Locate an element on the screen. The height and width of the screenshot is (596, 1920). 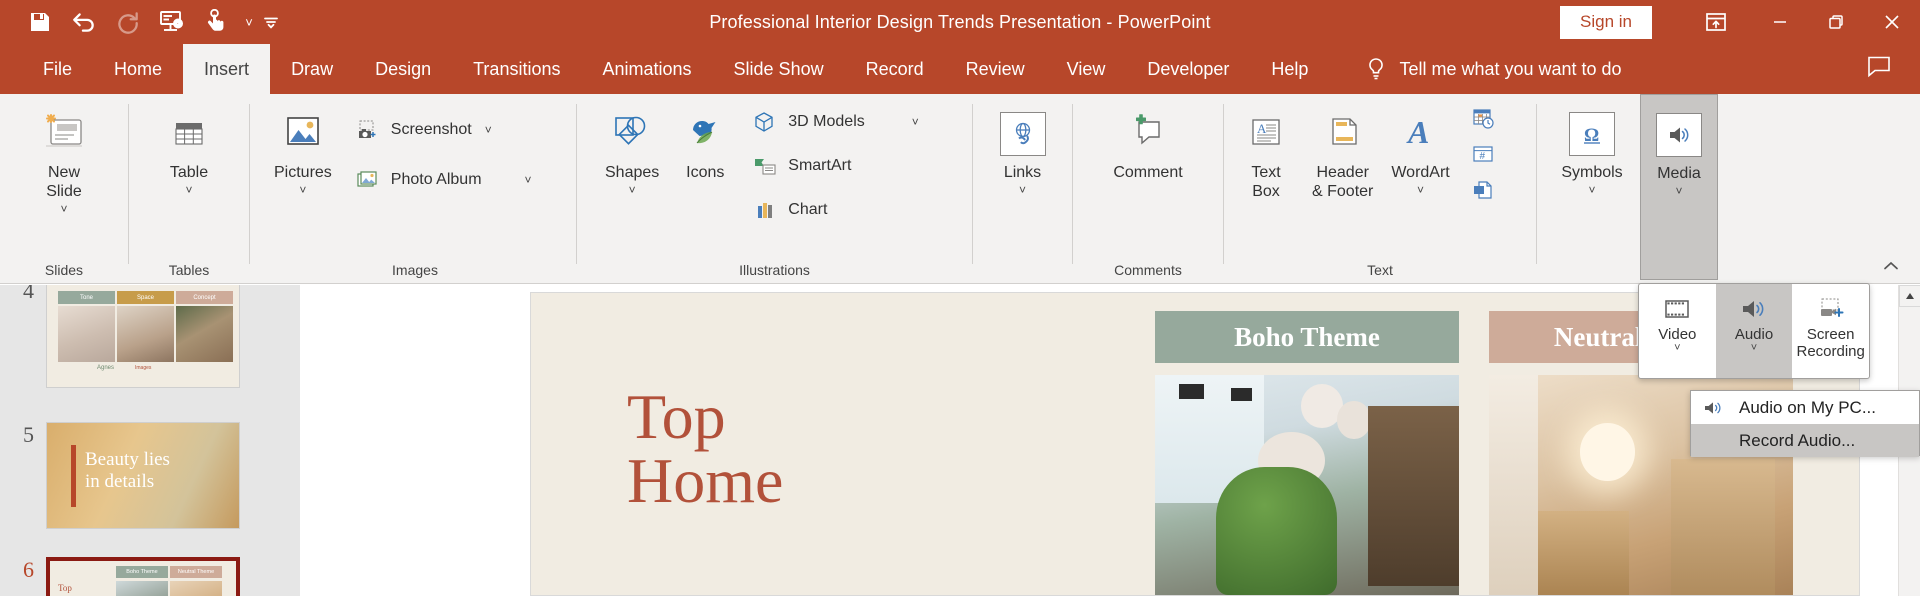
wordart-chevron-down-icon: ˅ is located at coordinates (1420, 190).